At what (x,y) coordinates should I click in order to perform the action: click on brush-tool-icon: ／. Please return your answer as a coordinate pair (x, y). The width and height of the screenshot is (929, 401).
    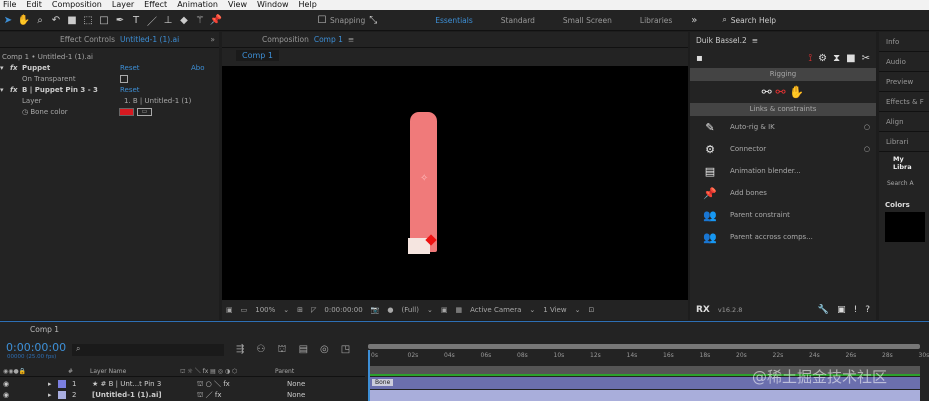
    Looking at the image, I should click on (152, 20).